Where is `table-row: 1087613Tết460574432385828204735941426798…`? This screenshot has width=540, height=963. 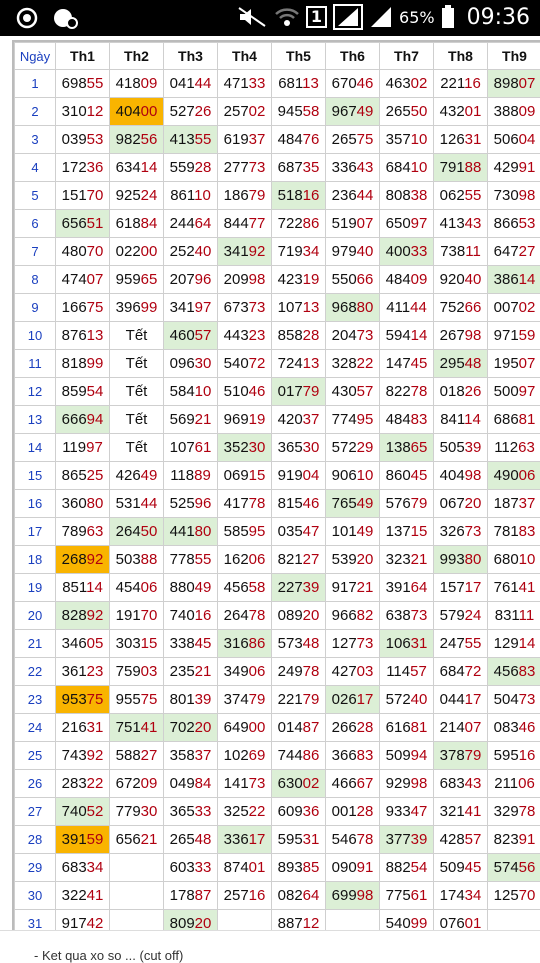
table-row: 1087613Tết460574432385828204735941426798… is located at coordinates (277, 336).